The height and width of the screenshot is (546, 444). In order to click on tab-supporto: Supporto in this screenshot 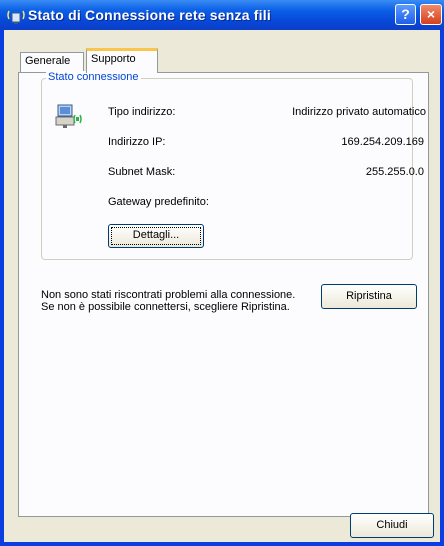, I will do `click(122, 60)`.